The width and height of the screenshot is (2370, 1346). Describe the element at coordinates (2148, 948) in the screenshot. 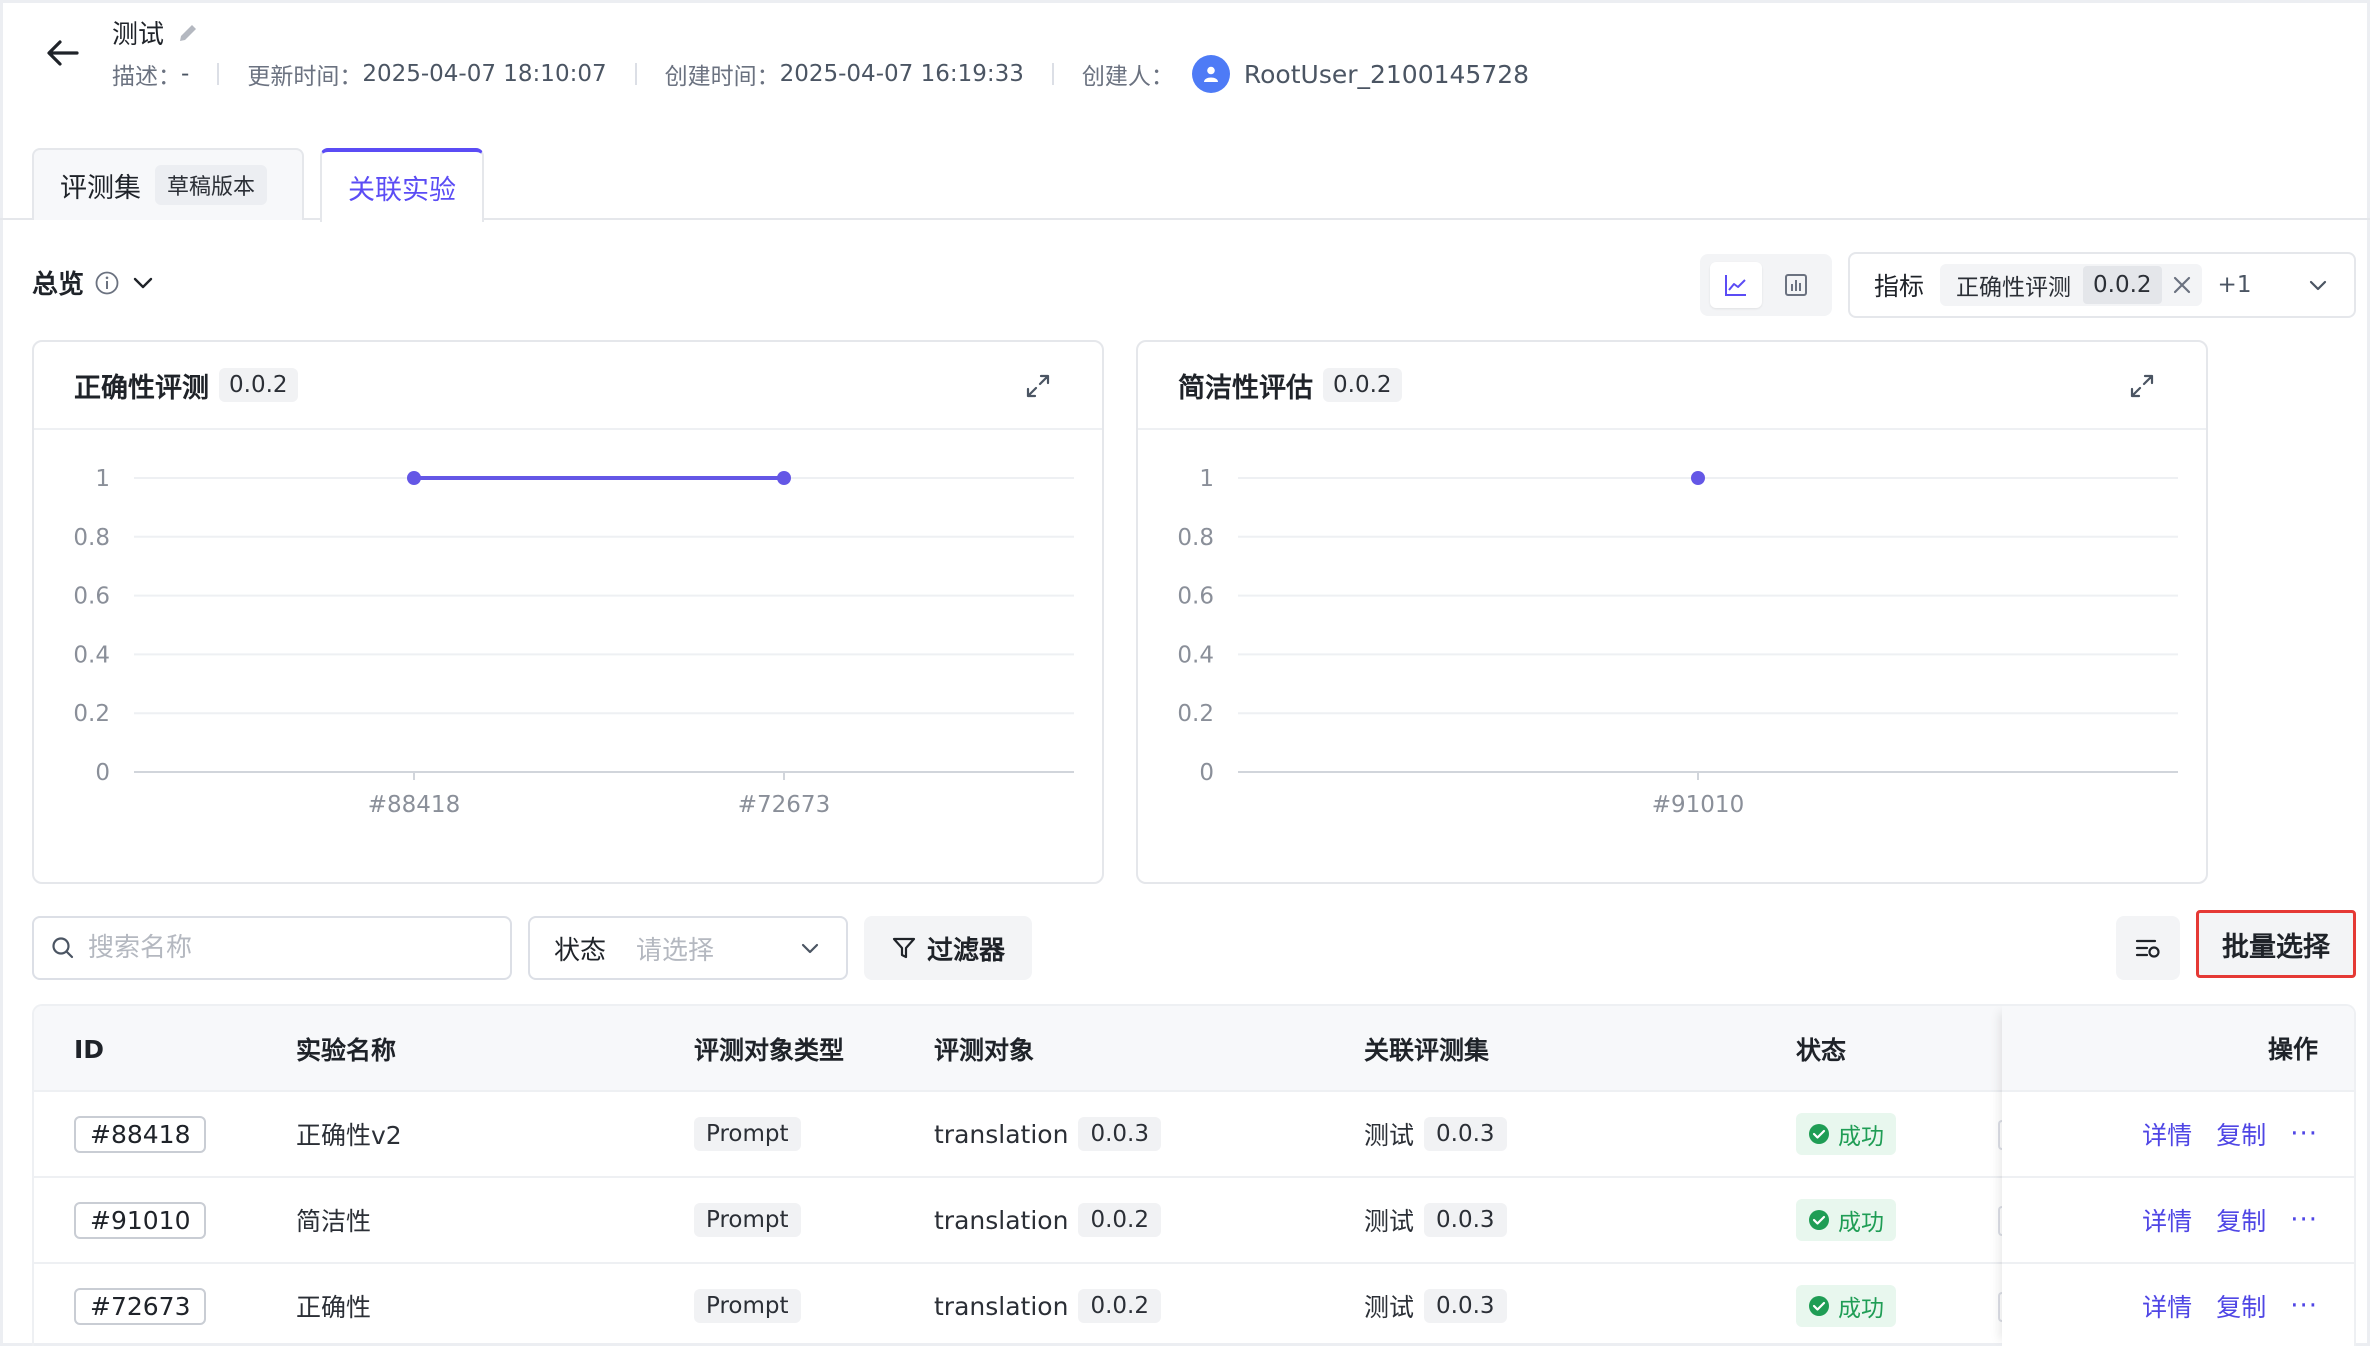

I see `column-settings-button` at that location.